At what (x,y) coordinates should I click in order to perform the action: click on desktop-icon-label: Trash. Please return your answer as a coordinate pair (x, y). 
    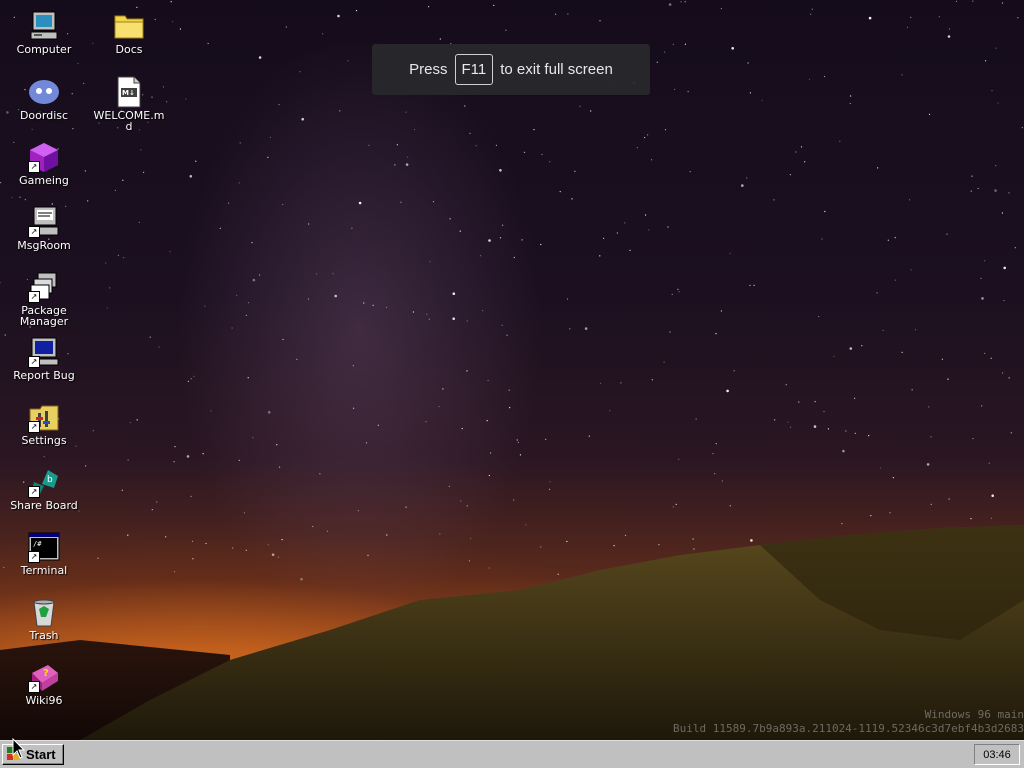
    Looking at the image, I should click on (44, 635).